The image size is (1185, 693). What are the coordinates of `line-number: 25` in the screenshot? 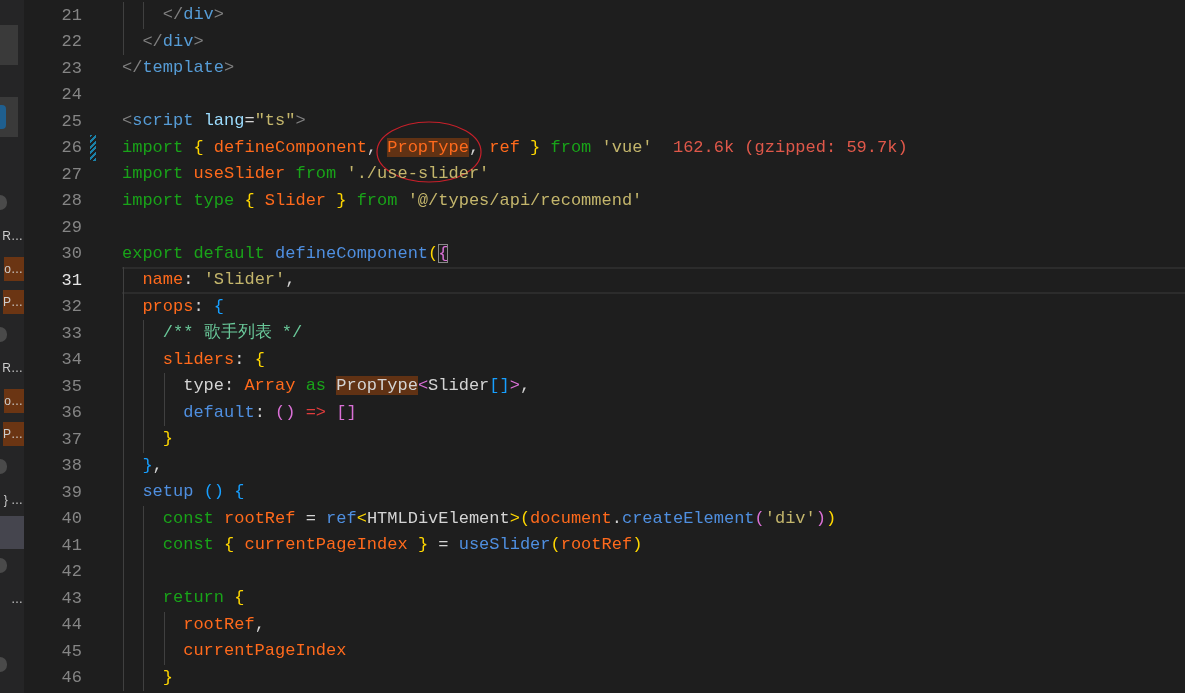 It's located at (71, 121).